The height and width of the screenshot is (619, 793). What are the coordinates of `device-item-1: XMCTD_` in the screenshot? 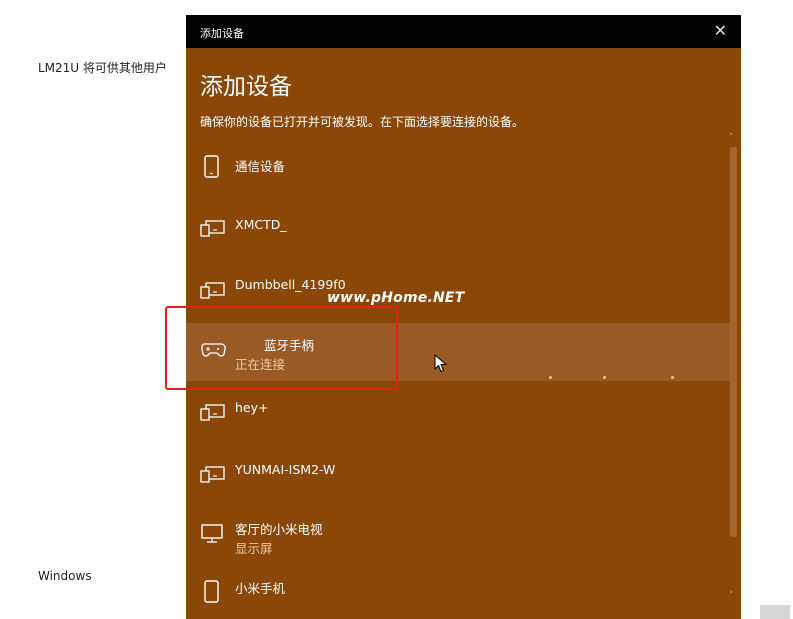 It's located at (460, 229).